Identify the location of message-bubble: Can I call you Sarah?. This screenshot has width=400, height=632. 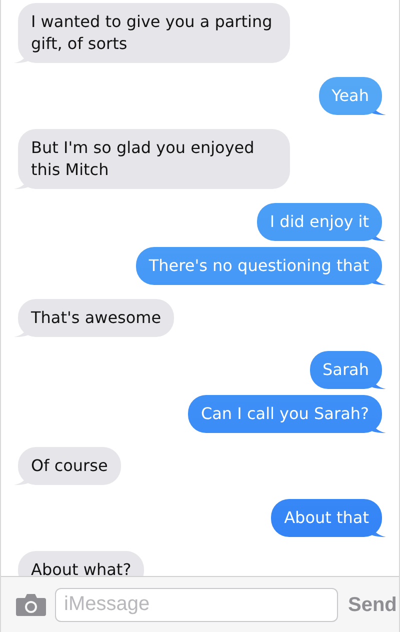
(285, 414).